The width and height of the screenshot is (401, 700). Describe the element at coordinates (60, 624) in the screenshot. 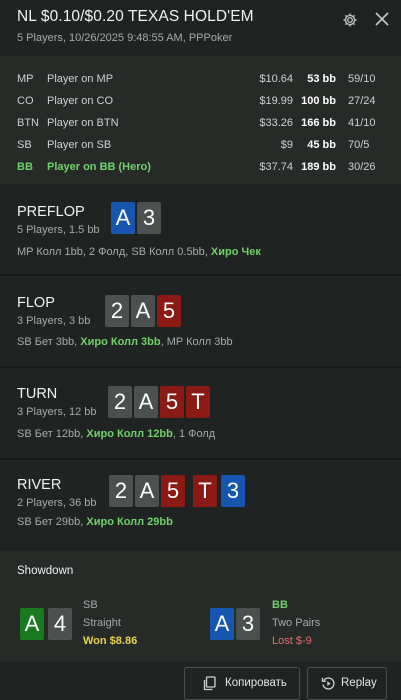

I see `card: 4` at that location.